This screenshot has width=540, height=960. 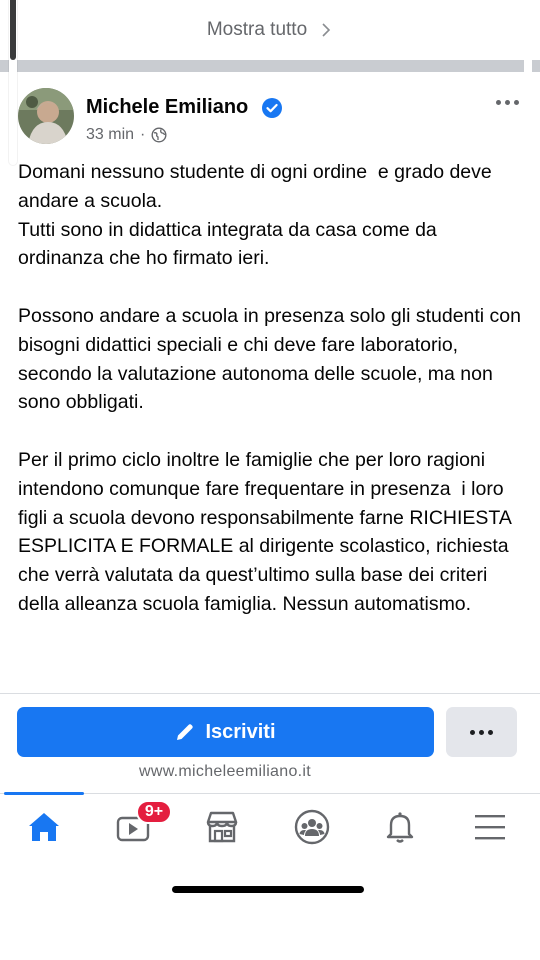 What do you see at coordinates (225, 772) in the screenshot?
I see `website-link: www.micheleemiliano.it` at bounding box center [225, 772].